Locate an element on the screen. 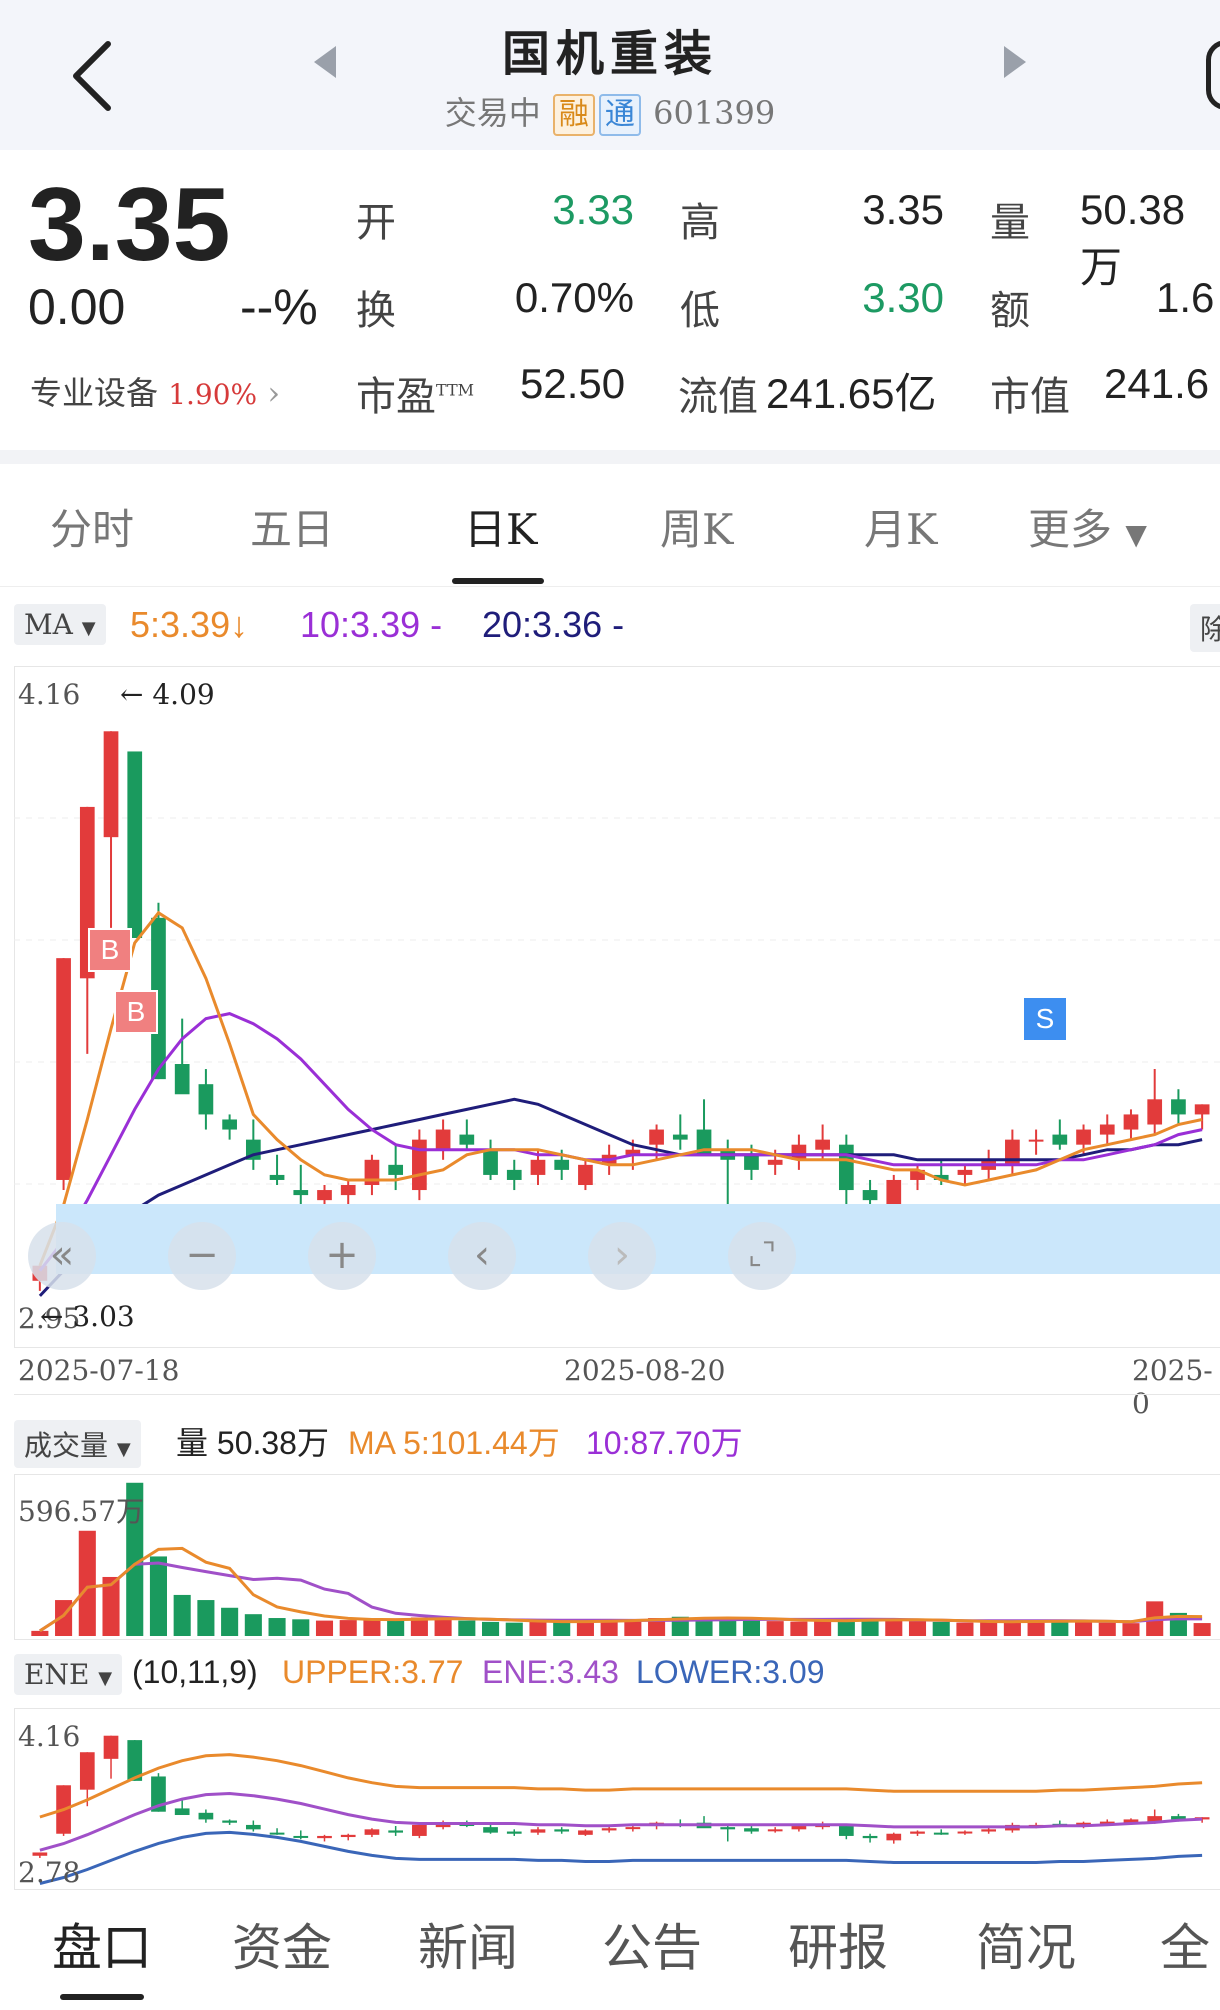  float-value: 241.65亿 is located at coordinates (851, 393).